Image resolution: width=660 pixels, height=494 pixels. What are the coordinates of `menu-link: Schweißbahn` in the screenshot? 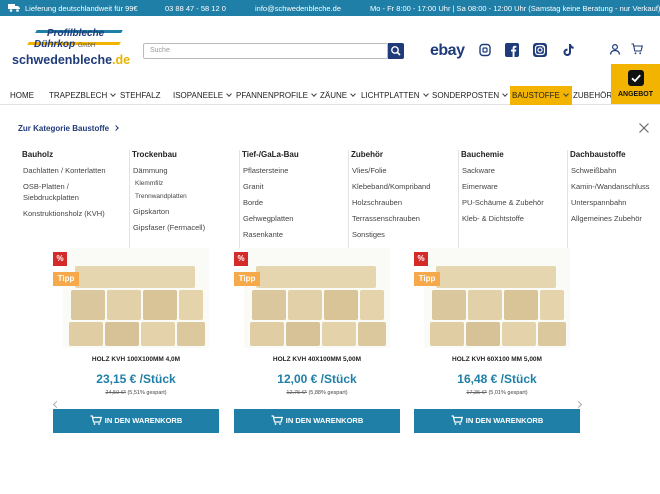 It's located at (614, 170).